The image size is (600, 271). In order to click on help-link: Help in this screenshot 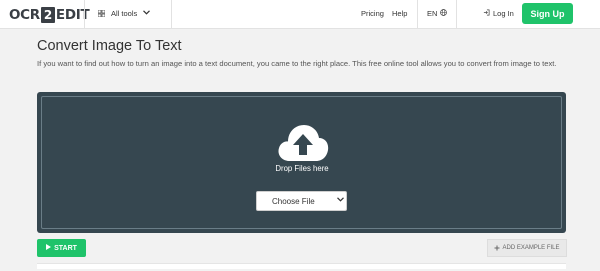, I will do `click(399, 13)`.